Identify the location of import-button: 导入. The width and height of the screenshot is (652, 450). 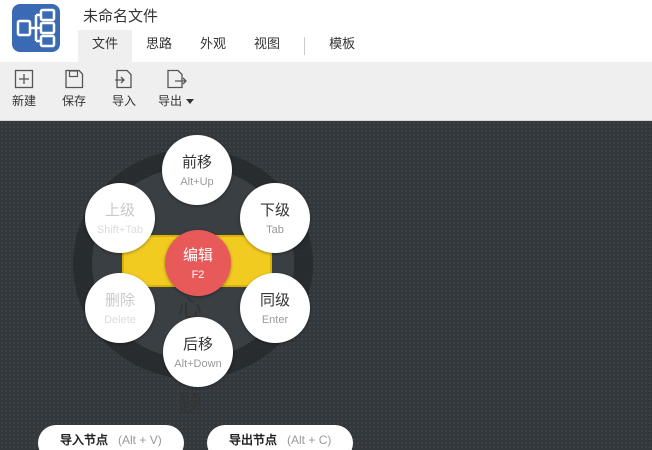
(124, 91).